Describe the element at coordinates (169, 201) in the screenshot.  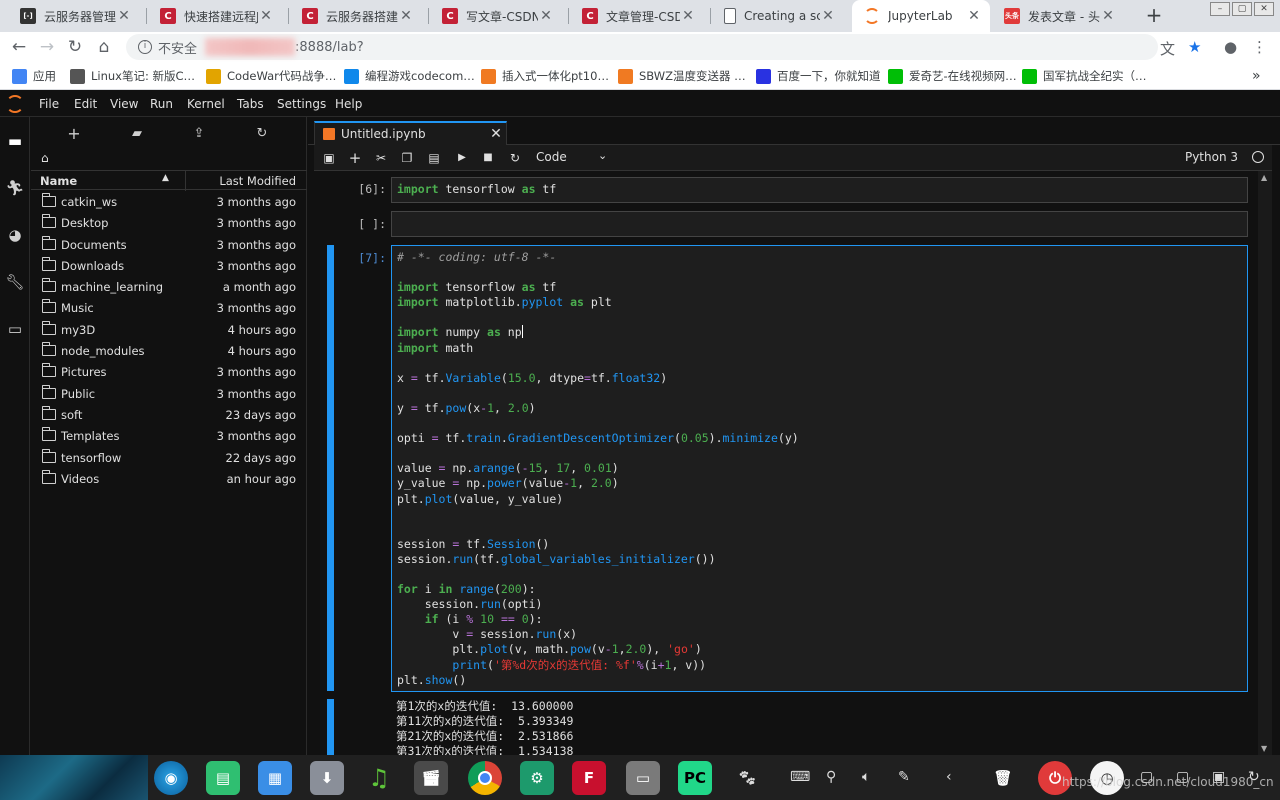
I see `file-row: catkin_ws 3 months ago` at that location.